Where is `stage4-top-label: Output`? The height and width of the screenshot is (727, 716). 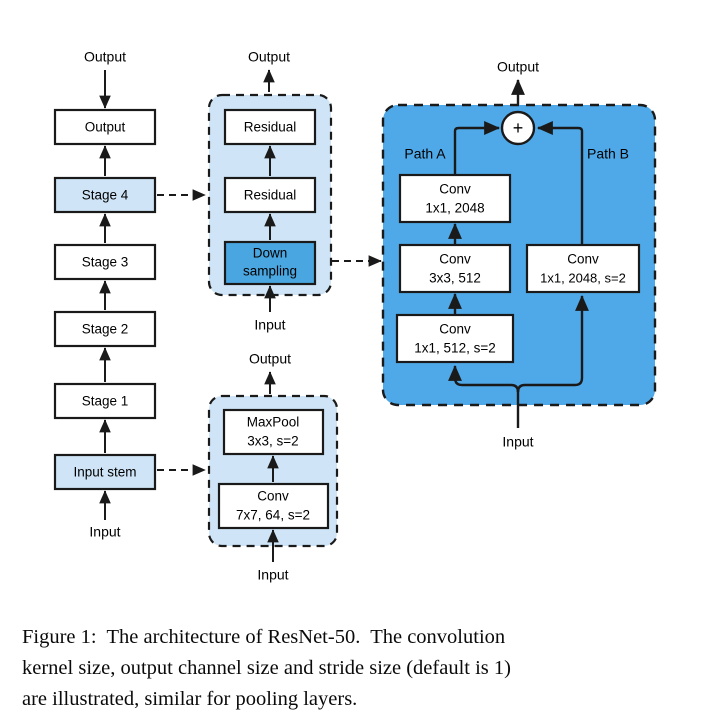
stage4-top-label: Output is located at coordinates (269, 57).